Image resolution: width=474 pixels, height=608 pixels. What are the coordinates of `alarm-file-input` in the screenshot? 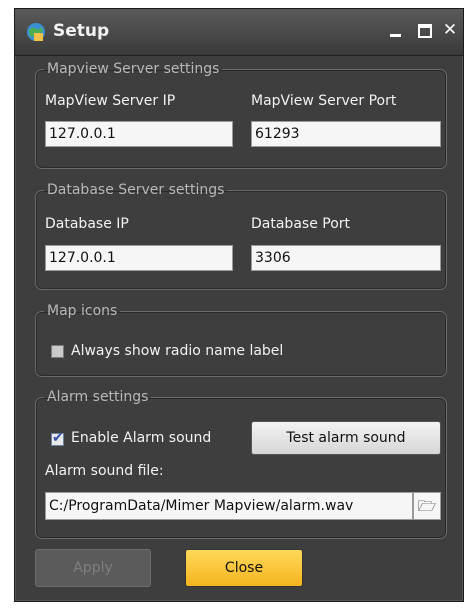 It's located at (229, 506).